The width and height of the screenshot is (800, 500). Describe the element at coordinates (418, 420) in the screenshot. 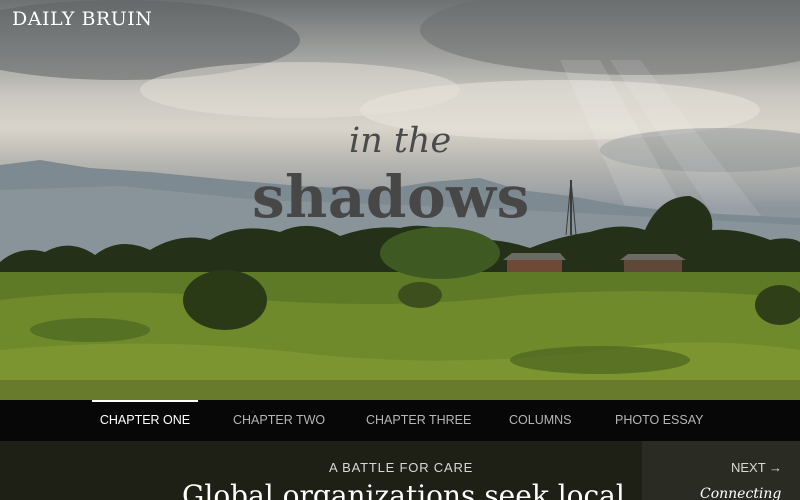

I see `tab-chapter-three: CHAPTER THREE` at that location.